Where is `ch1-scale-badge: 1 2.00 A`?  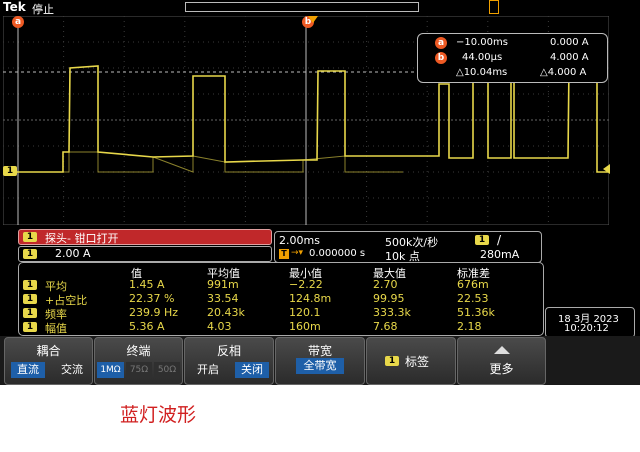
ch1-scale-badge: 1 2.00 A is located at coordinates (145, 254).